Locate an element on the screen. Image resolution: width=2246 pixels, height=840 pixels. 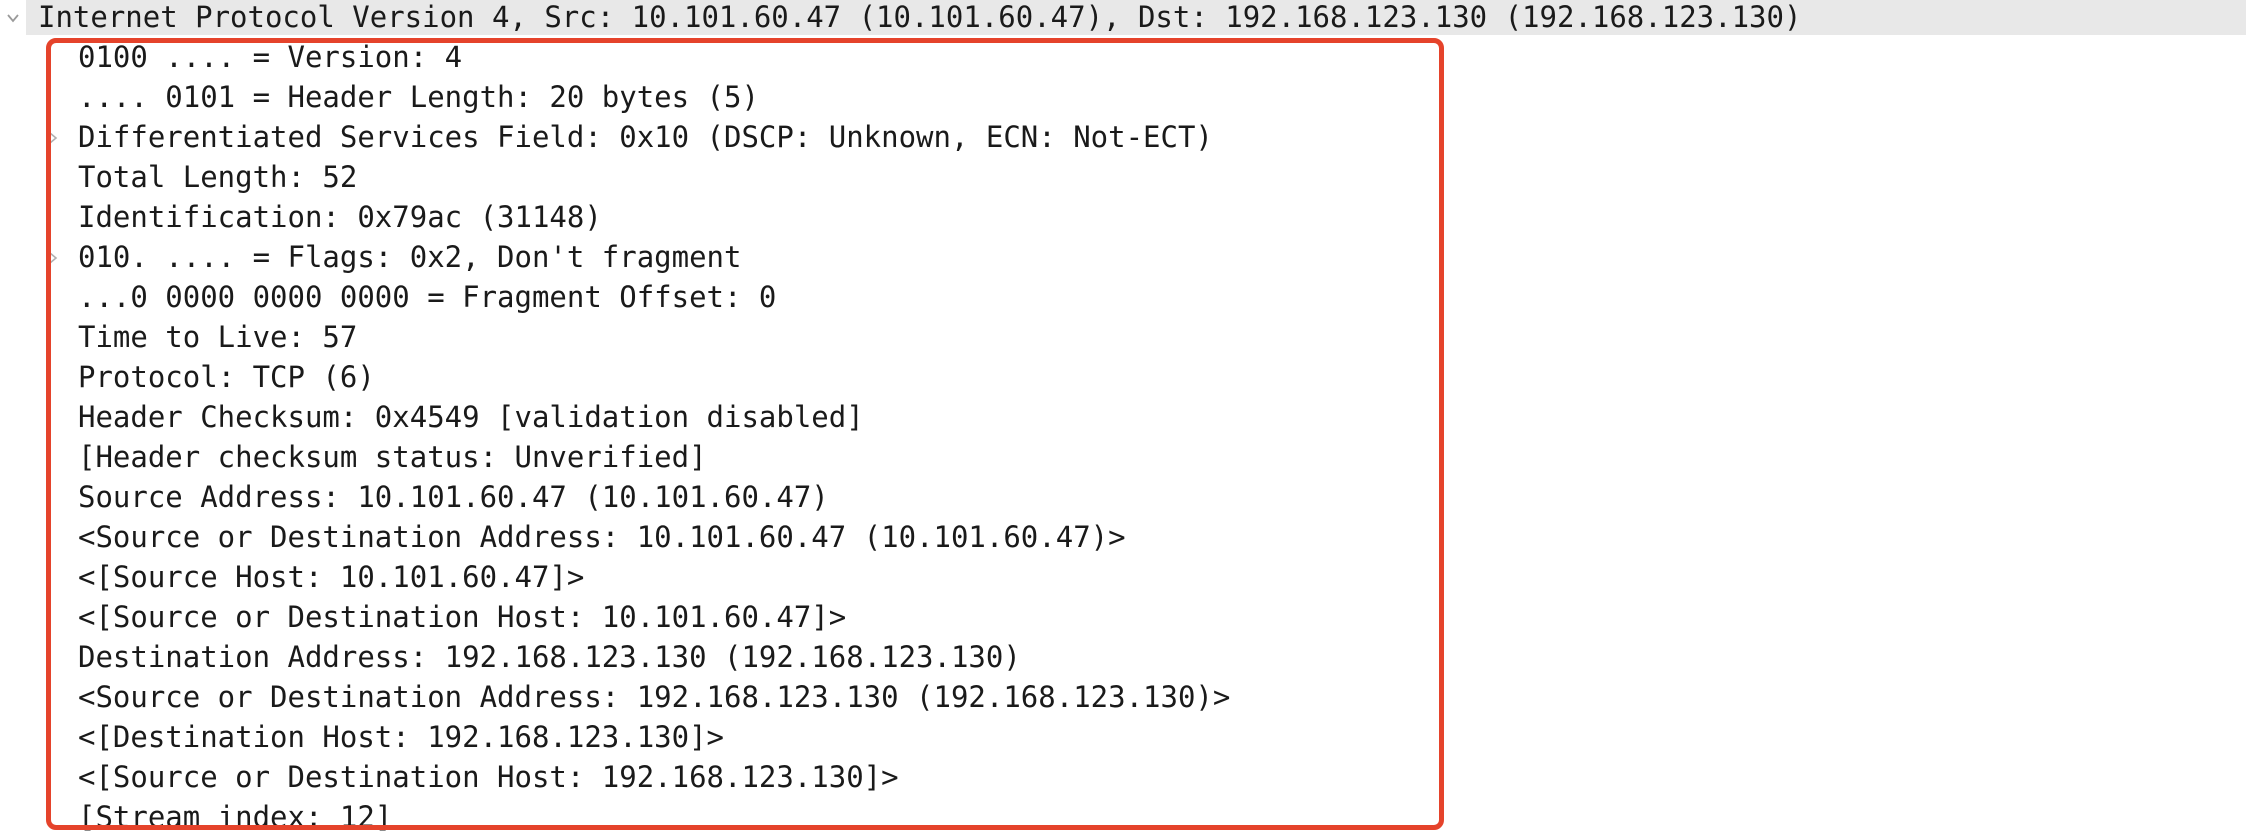
tree-field-label: <[Source Host: 10.101.60.47]> is located at coordinates (331, 577).